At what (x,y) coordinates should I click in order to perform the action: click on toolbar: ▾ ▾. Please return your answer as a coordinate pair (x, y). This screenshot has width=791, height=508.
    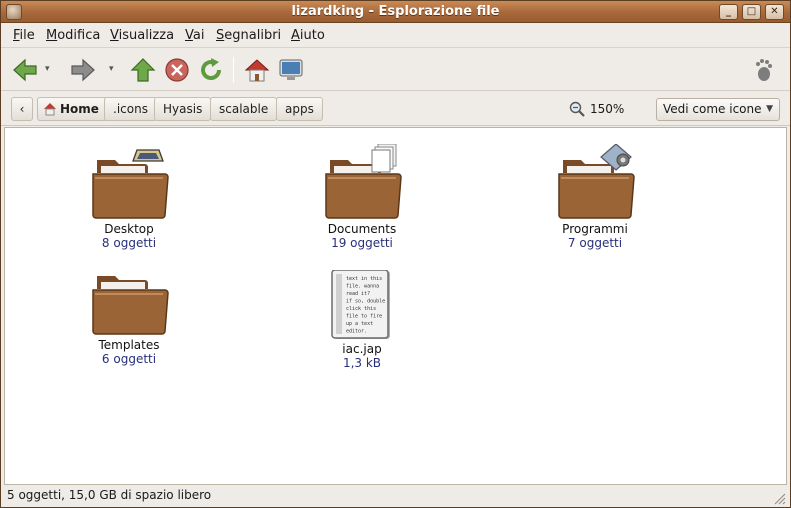
    Looking at the image, I should click on (395, 70).